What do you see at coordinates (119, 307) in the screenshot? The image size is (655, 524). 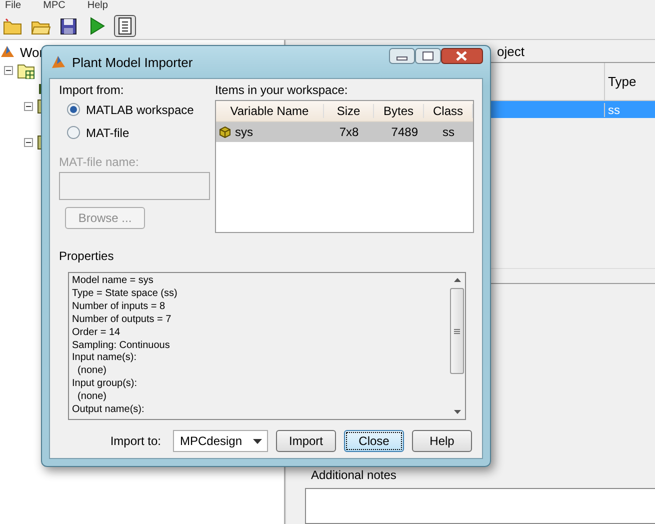 I see `text-line: Number of inputs = 8` at bounding box center [119, 307].